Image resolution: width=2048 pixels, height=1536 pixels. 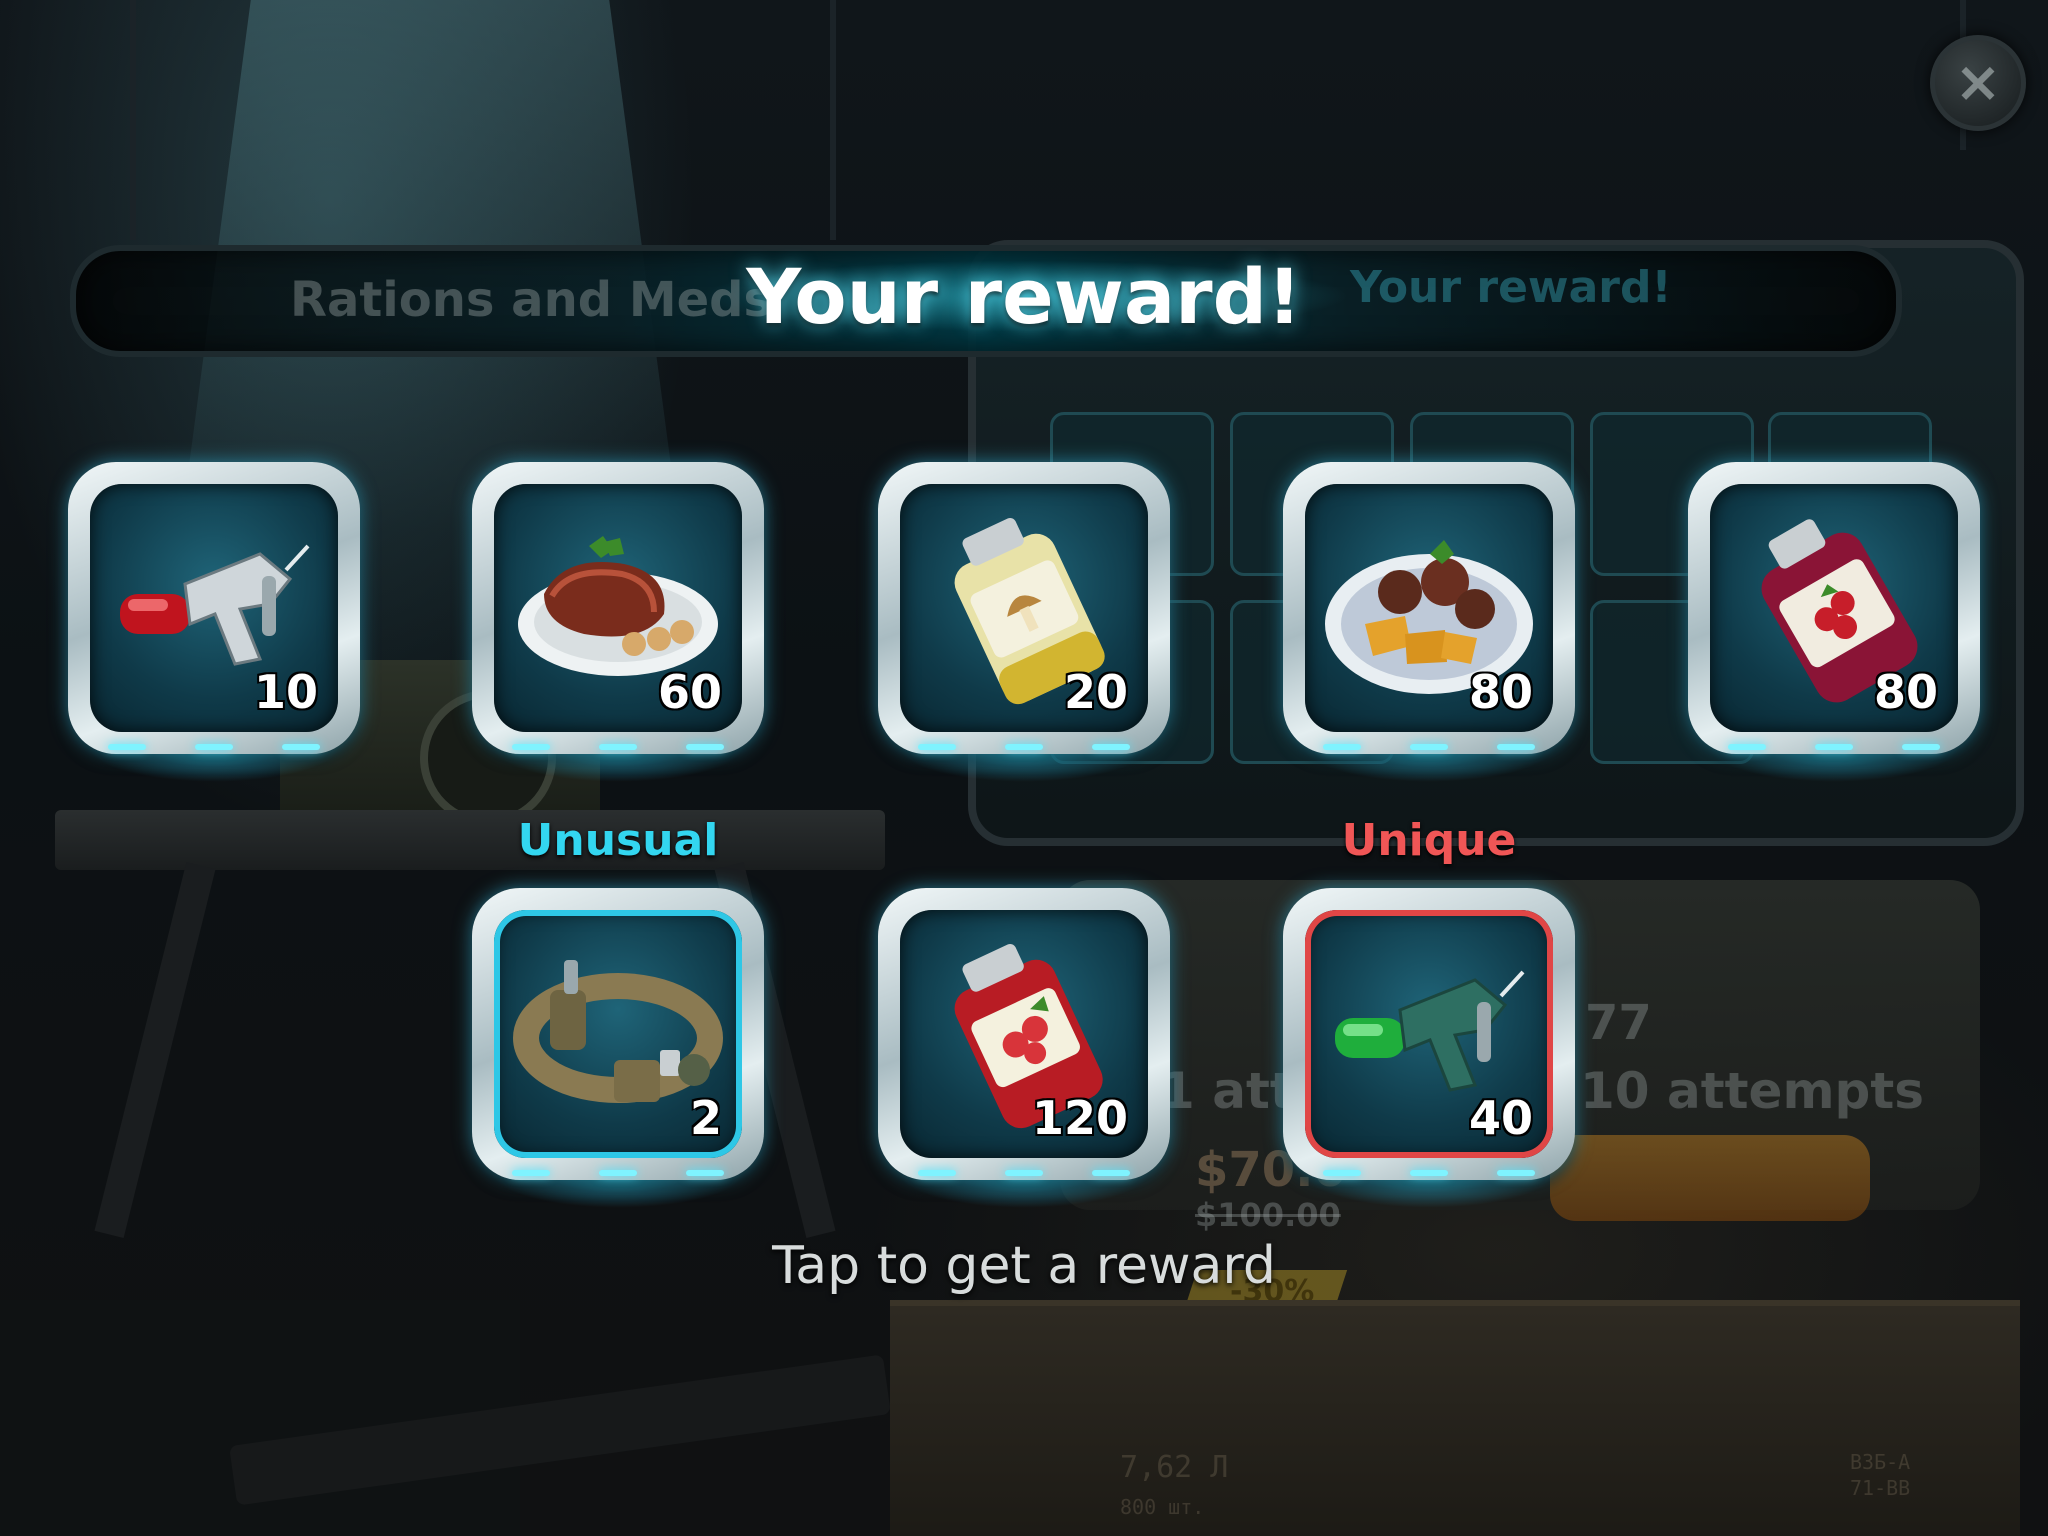 What do you see at coordinates (1880, 1488) in the screenshot?
I see `crate-sub: 71-ВВ` at bounding box center [1880, 1488].